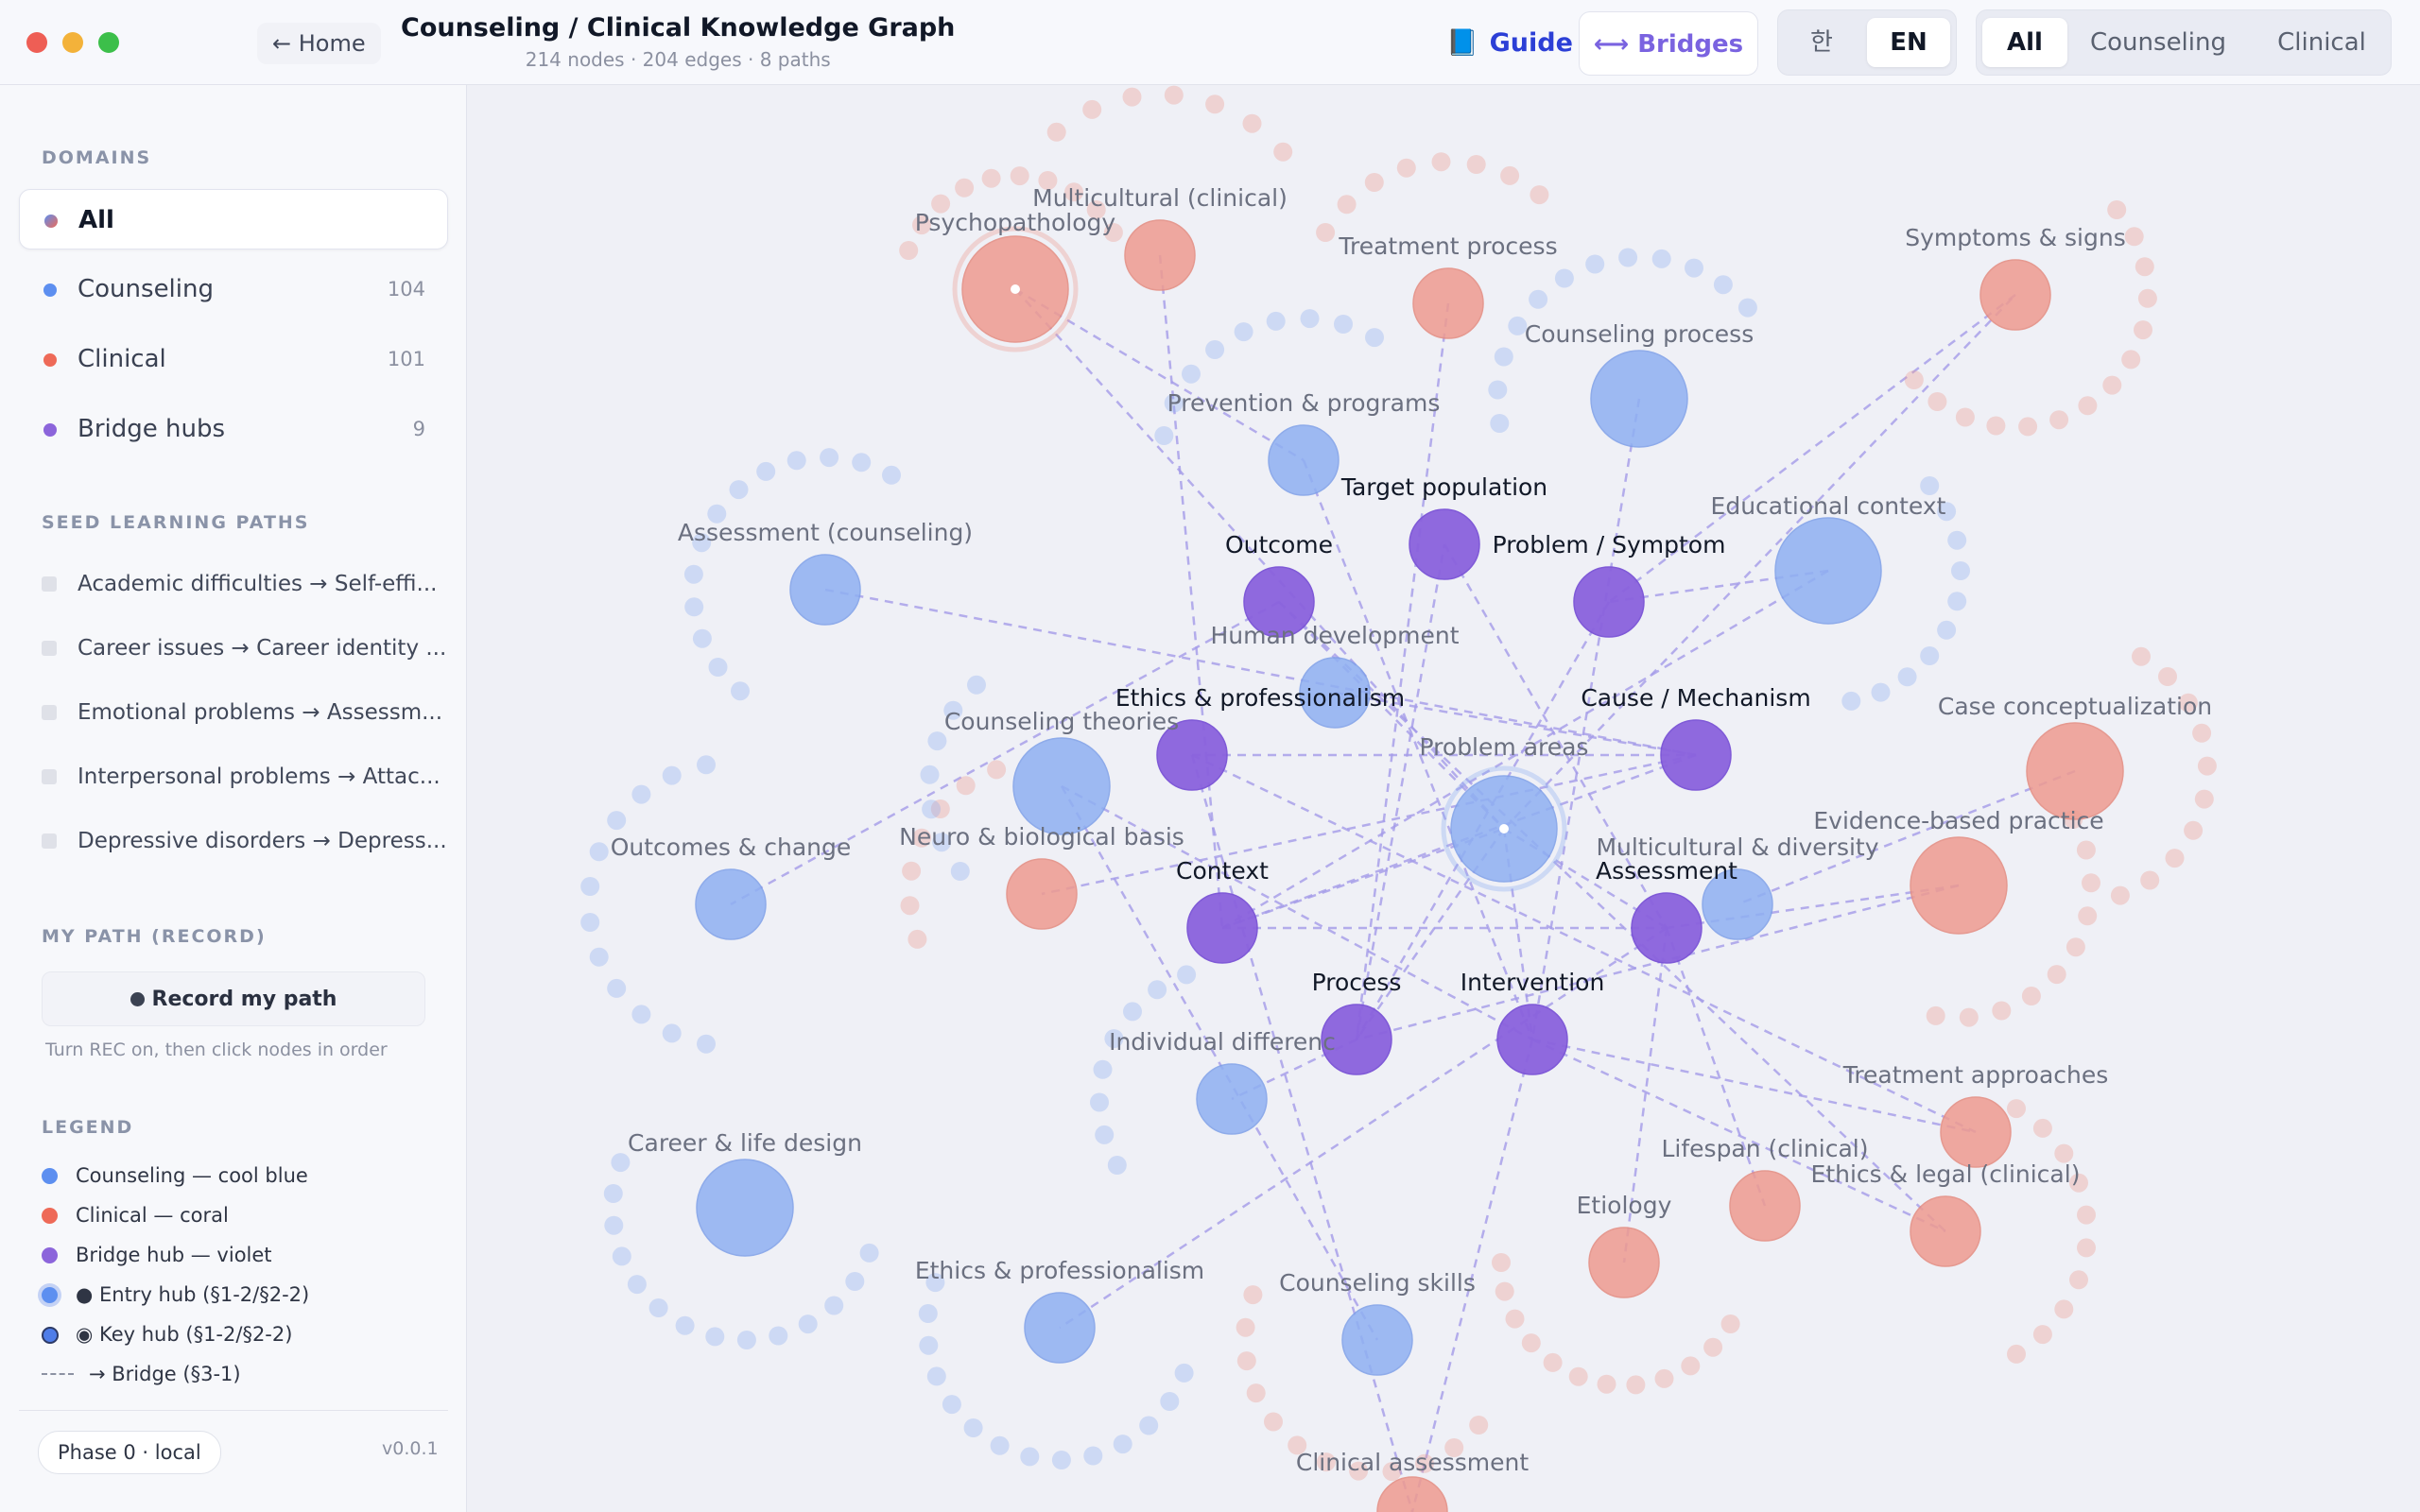  I want to click on lang-option-ko: 한, so click(1822, 42).